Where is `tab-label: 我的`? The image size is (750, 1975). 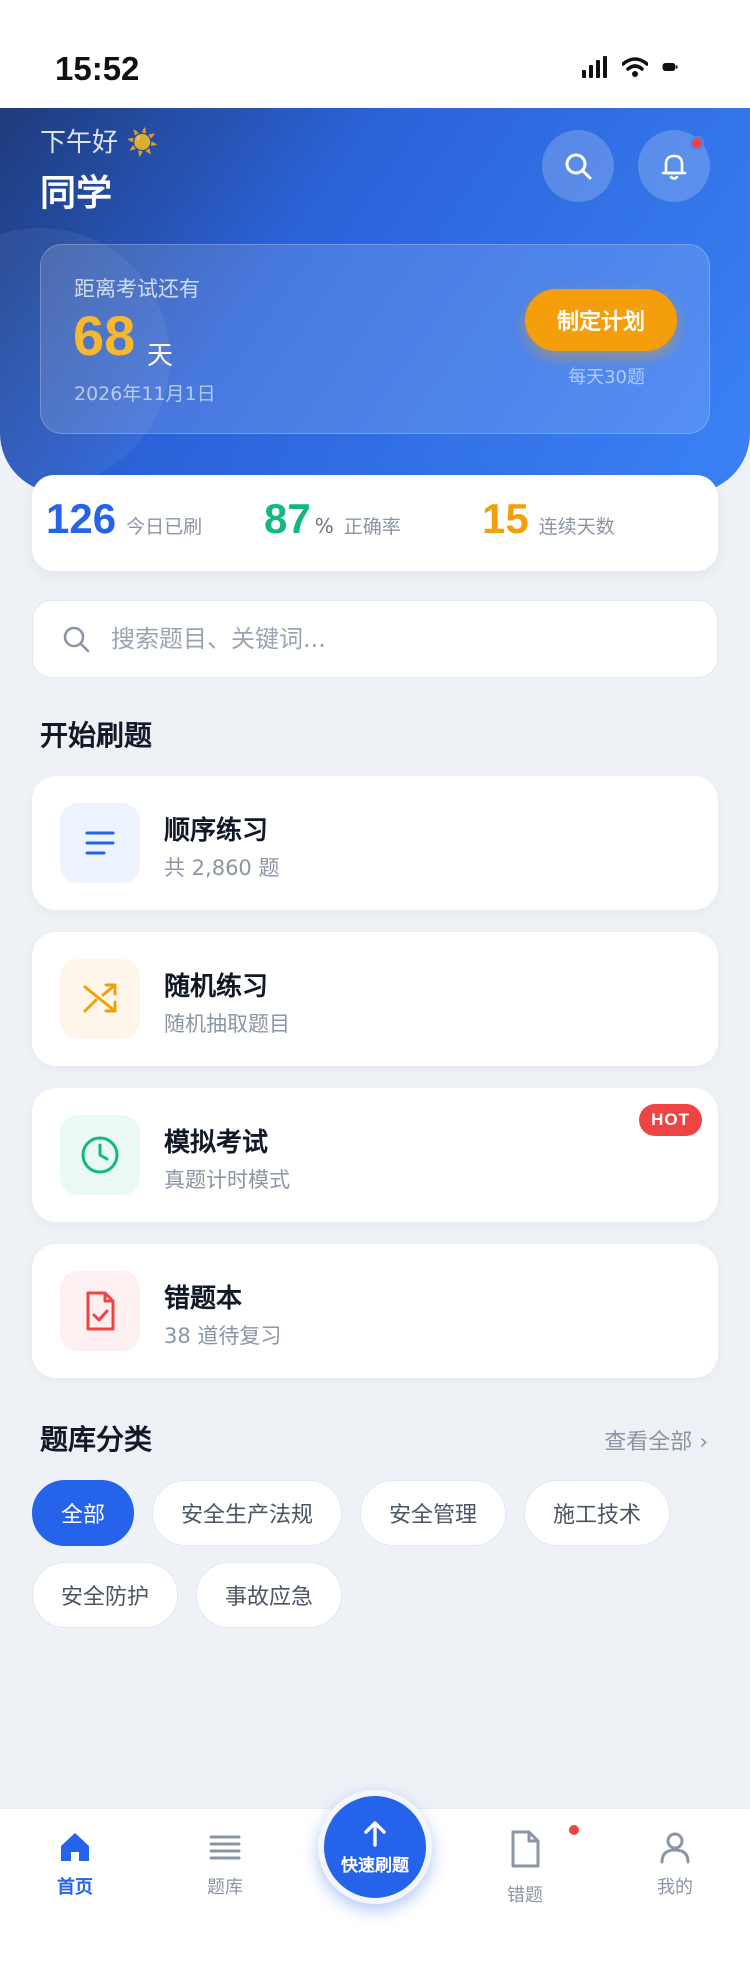
tab-label: 我的 is located at coordinates (675, 1887).